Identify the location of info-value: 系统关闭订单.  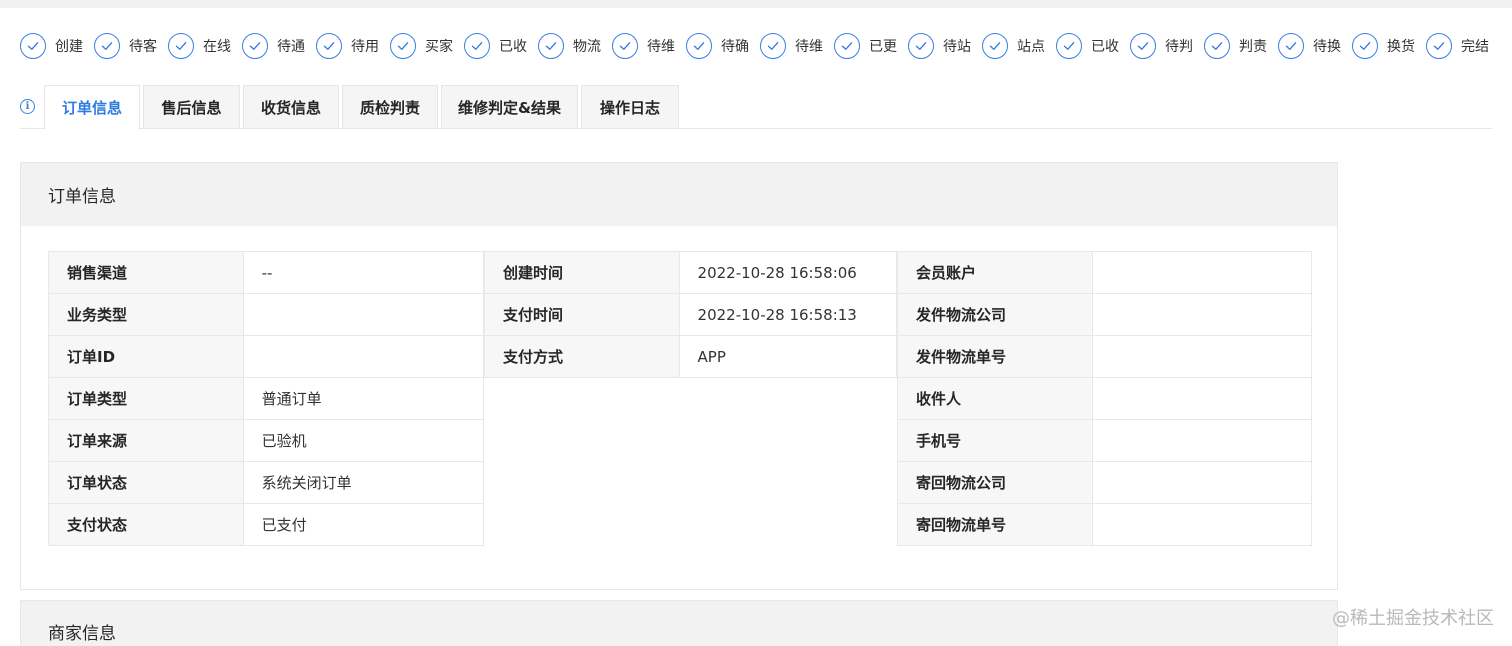
(364, 482).